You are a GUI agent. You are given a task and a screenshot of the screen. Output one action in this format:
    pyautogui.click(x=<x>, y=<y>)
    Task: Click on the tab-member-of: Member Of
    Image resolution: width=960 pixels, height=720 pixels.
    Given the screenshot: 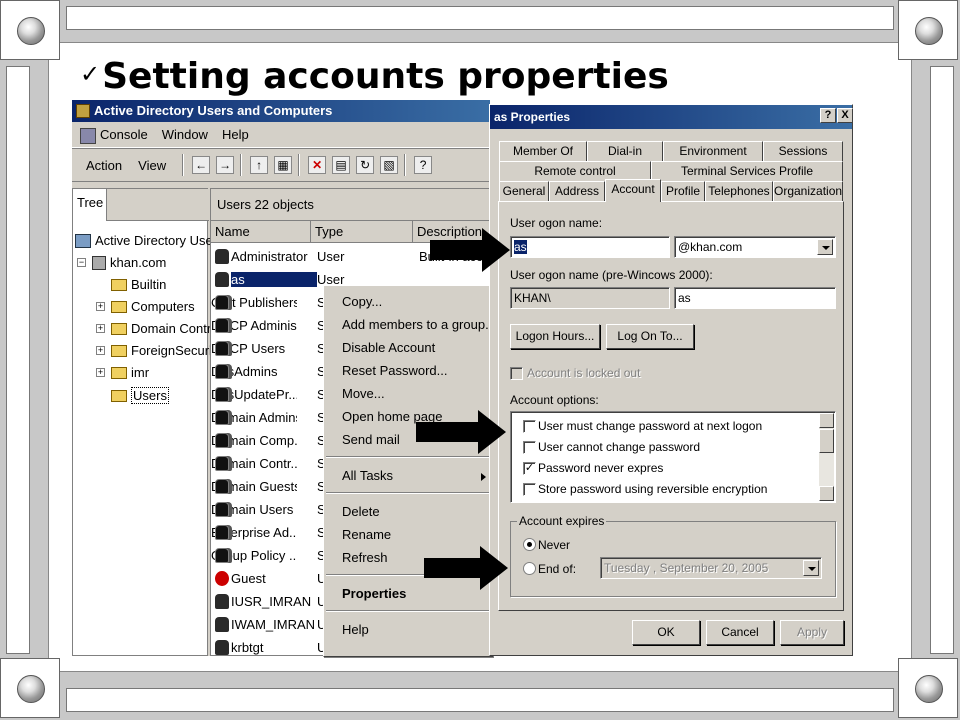 What is the action you would take?
    pyautogui.click(x=543, y=151)
    